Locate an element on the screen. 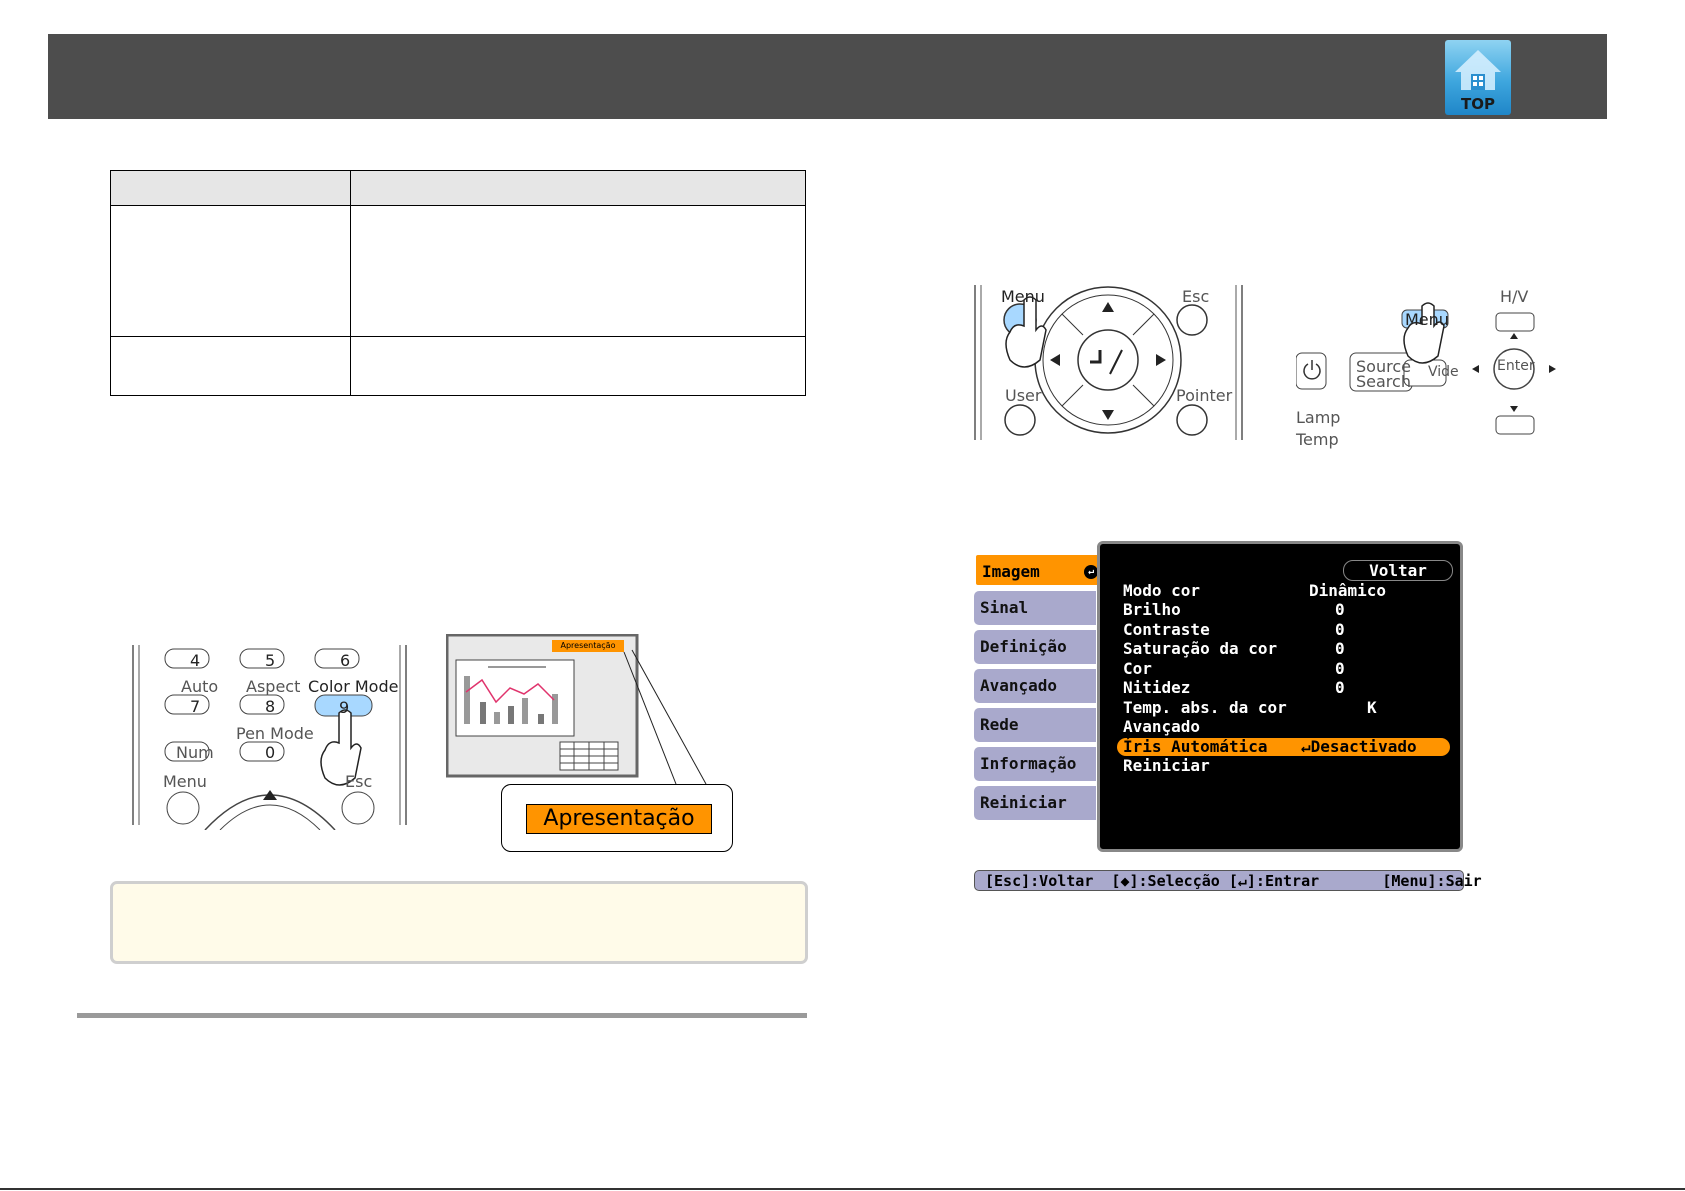  pointer-button-label: Pointer is located at coordinates (1204, 395).